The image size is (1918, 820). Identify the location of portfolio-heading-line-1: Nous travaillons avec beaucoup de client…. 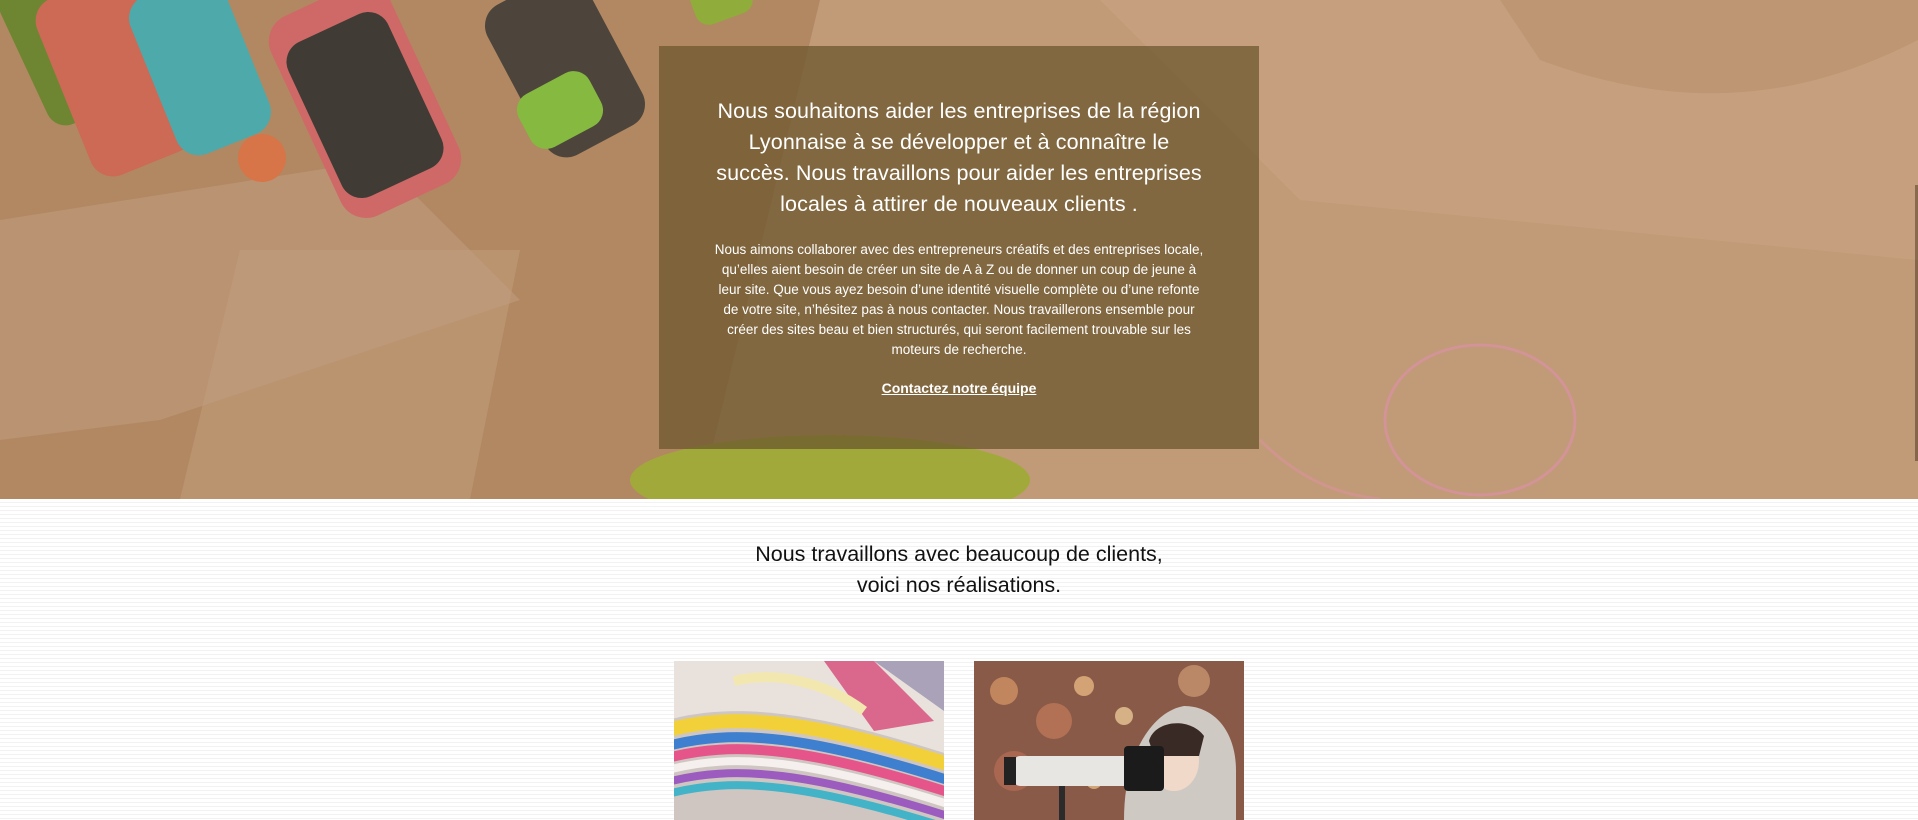
(959, 554).